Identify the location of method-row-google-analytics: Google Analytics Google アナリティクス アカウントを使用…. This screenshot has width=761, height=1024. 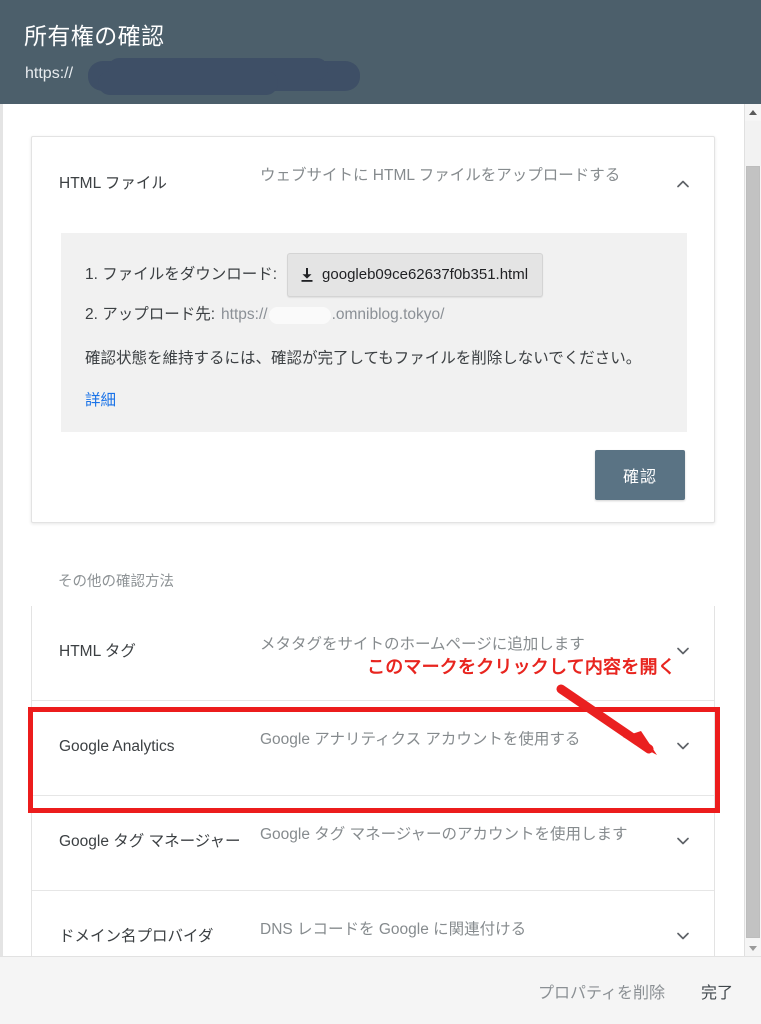
(373, 748).